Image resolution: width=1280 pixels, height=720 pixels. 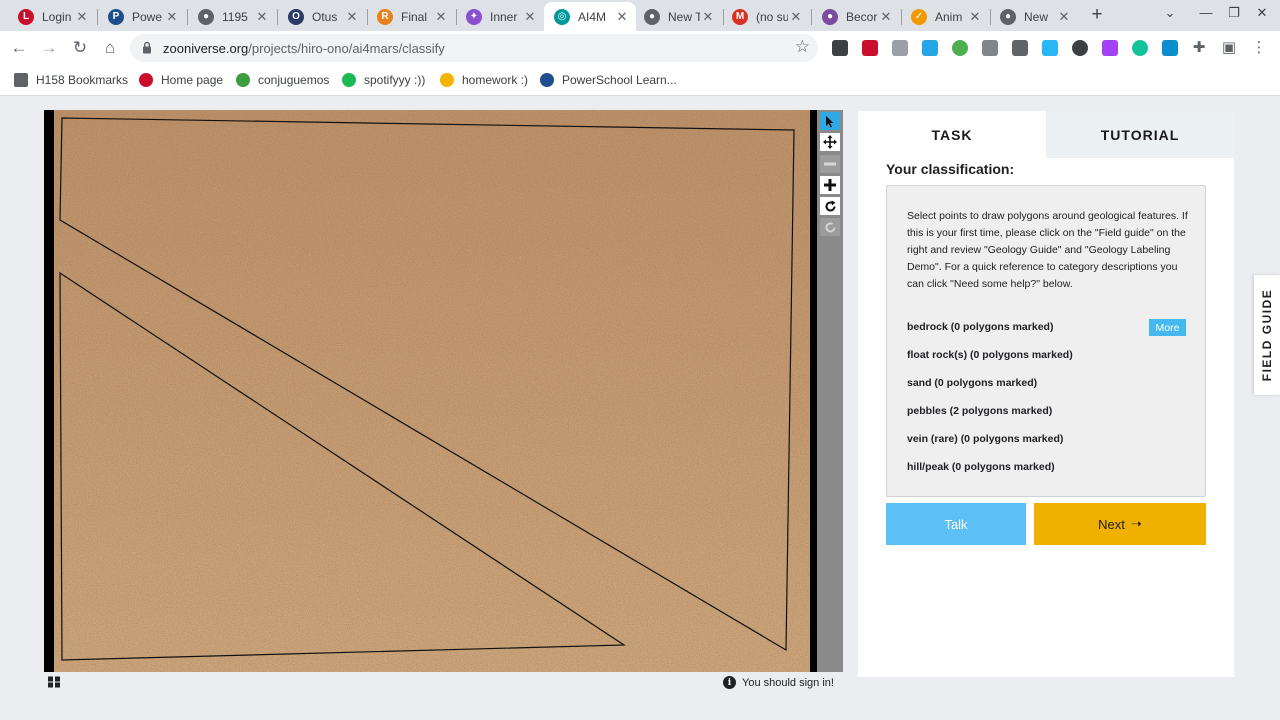 What do you see at coordinates (830, 16) in the screenshot?
I see `becor-icon: ●` at bounding box center [830, 16].